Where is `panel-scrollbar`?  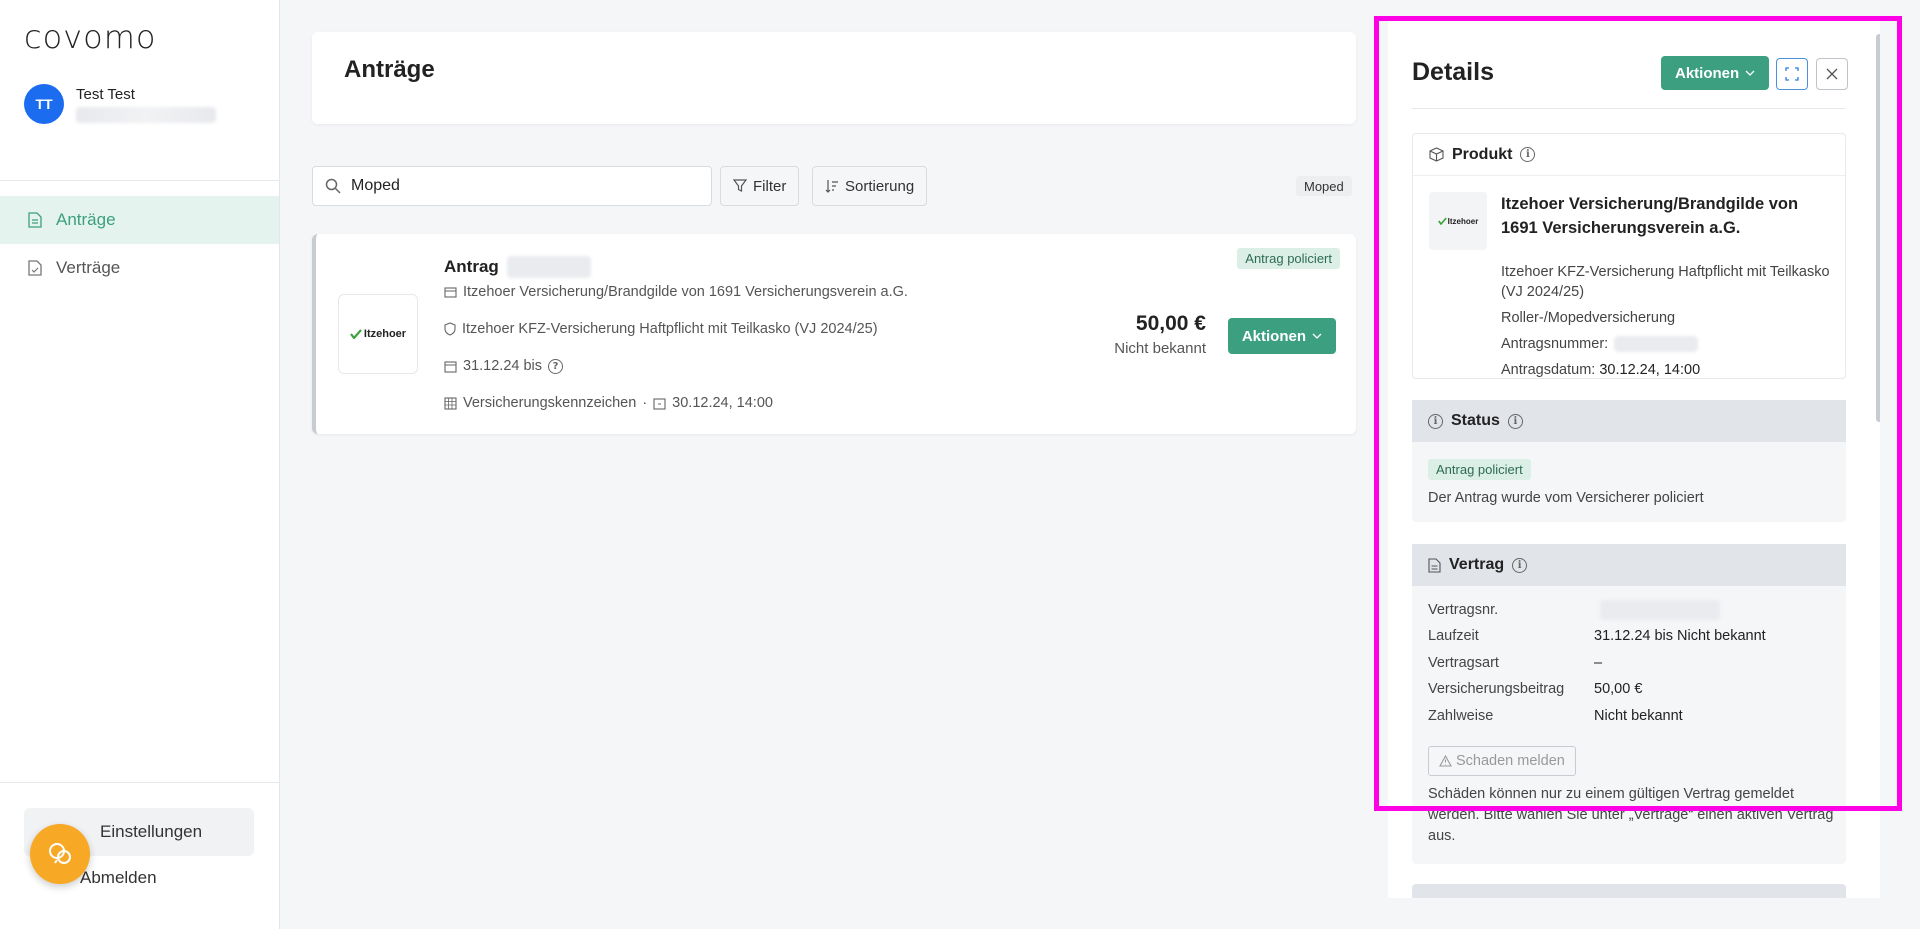 panel-scrollbar is located at coordinates (1878, 228).